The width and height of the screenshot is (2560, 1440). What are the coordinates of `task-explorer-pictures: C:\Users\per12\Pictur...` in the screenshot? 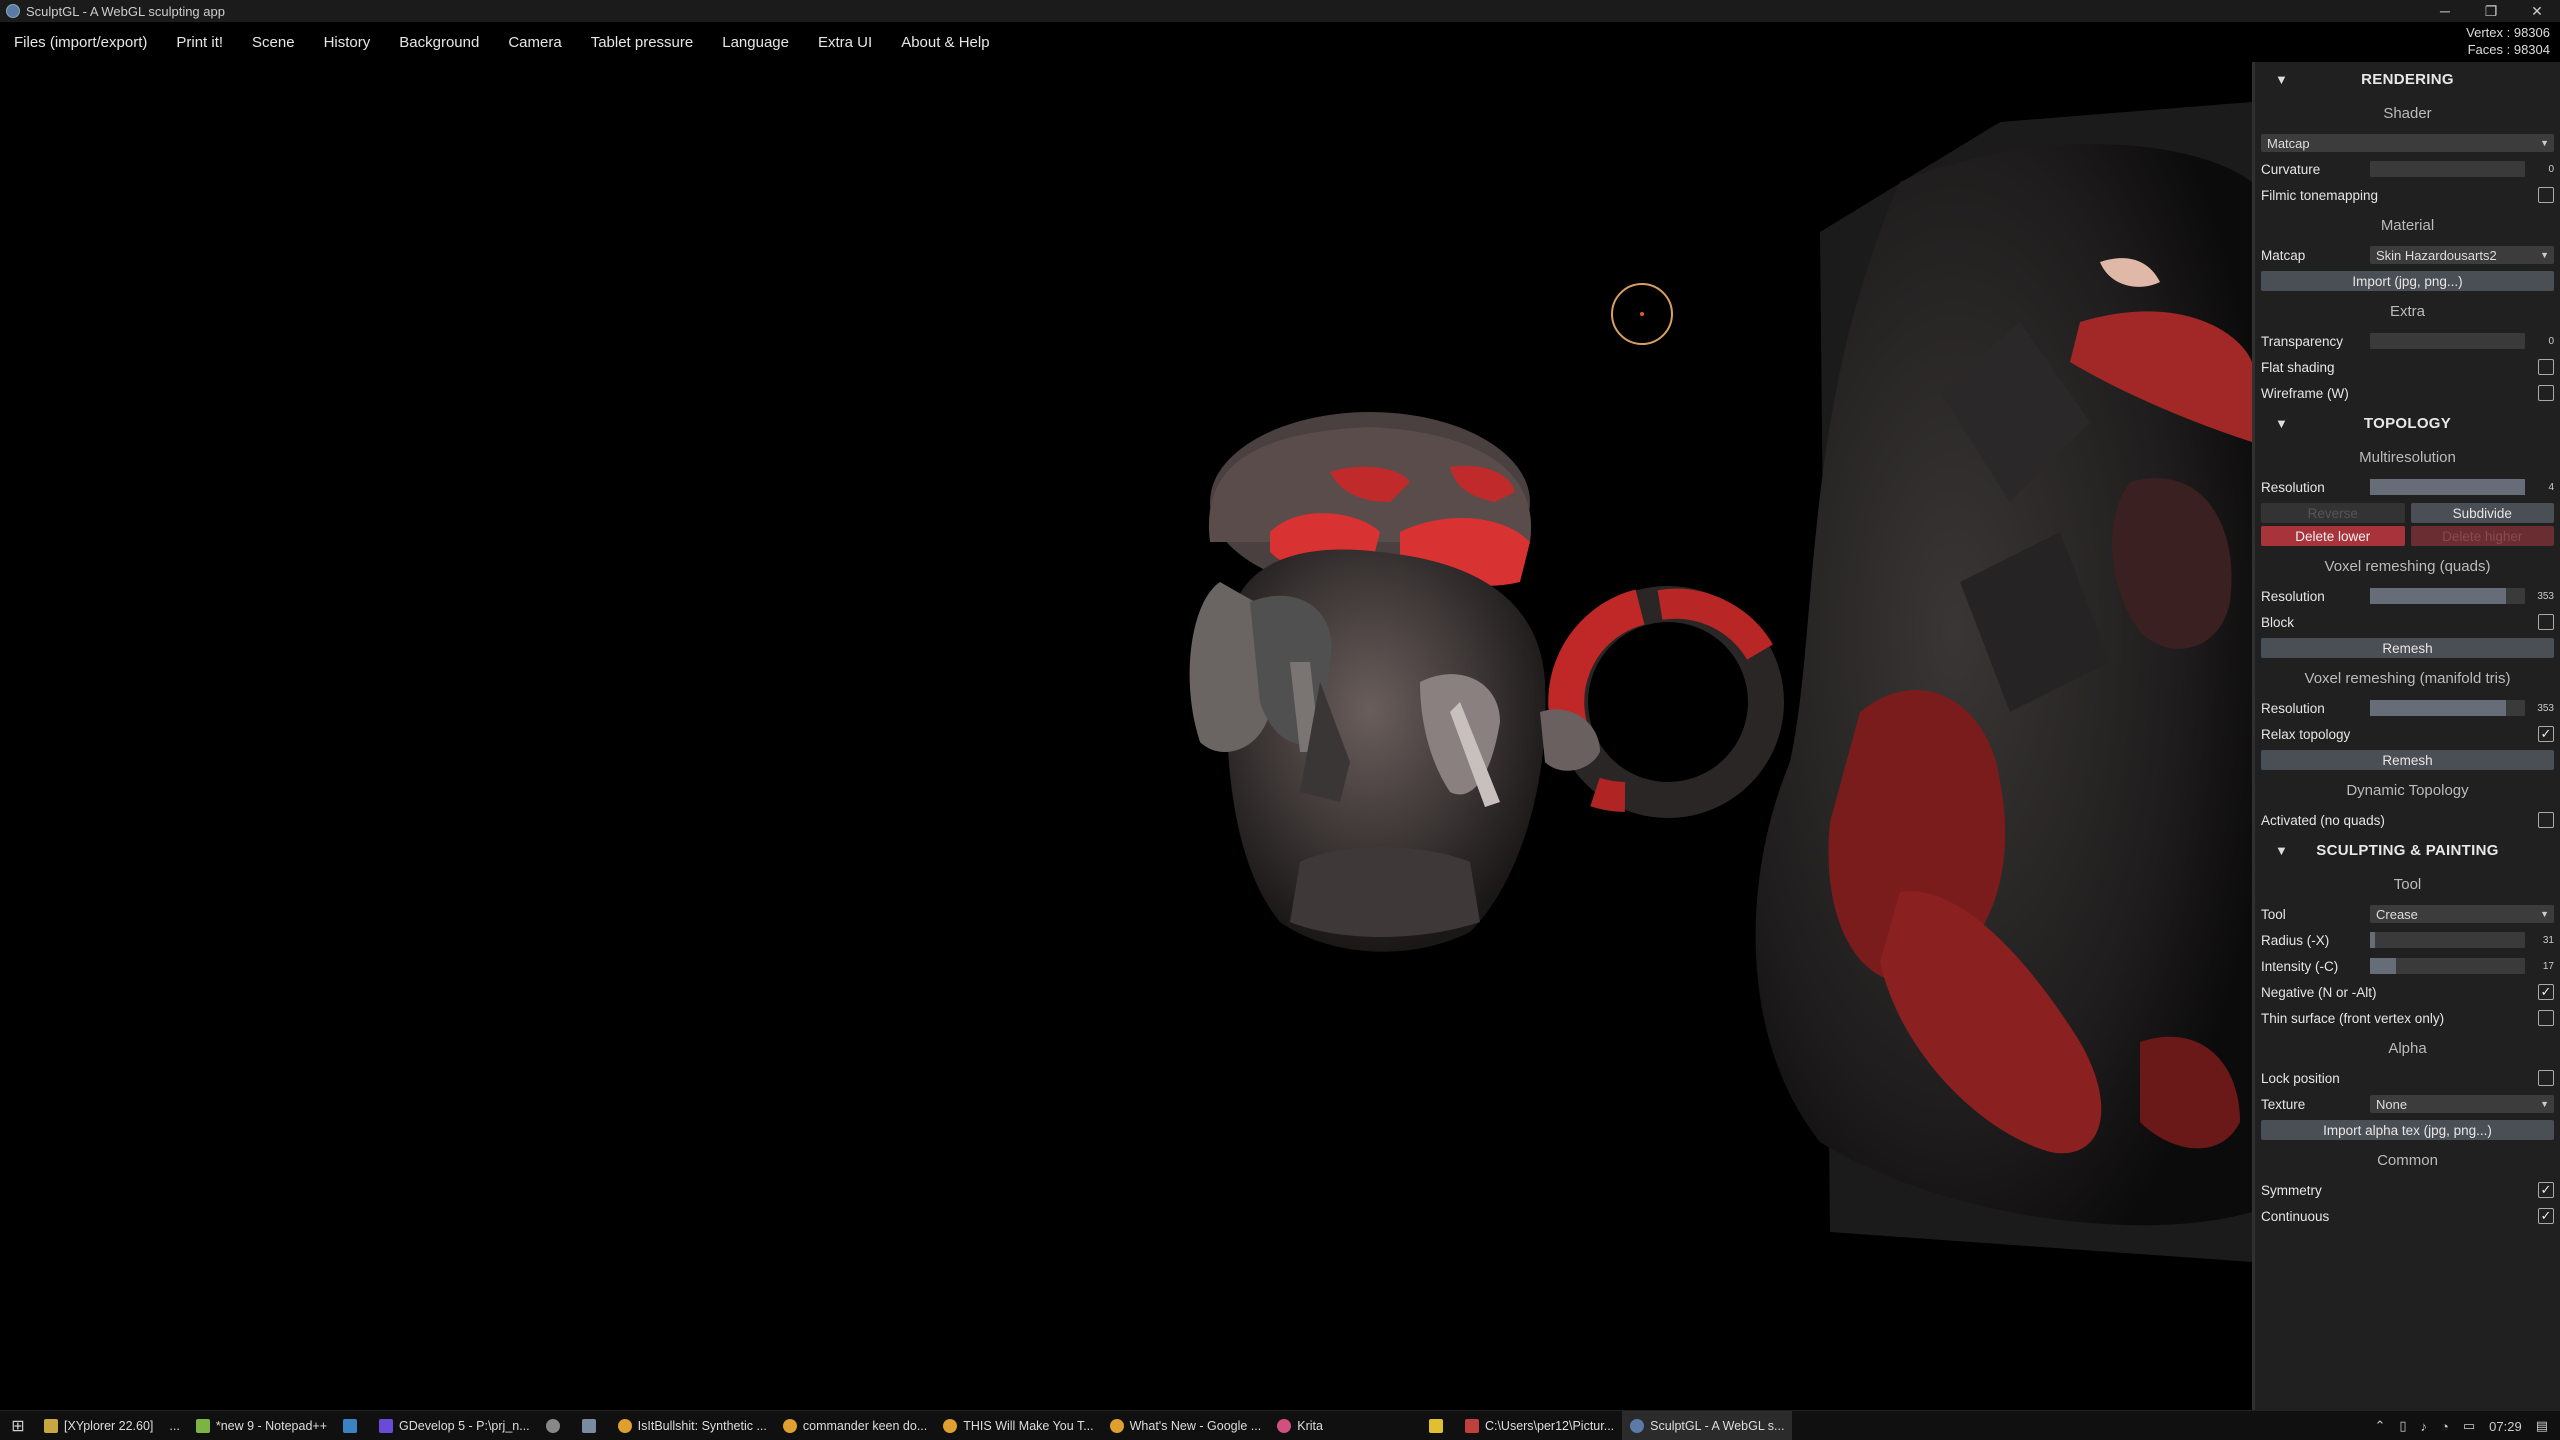 It's located at (1539, 1425).